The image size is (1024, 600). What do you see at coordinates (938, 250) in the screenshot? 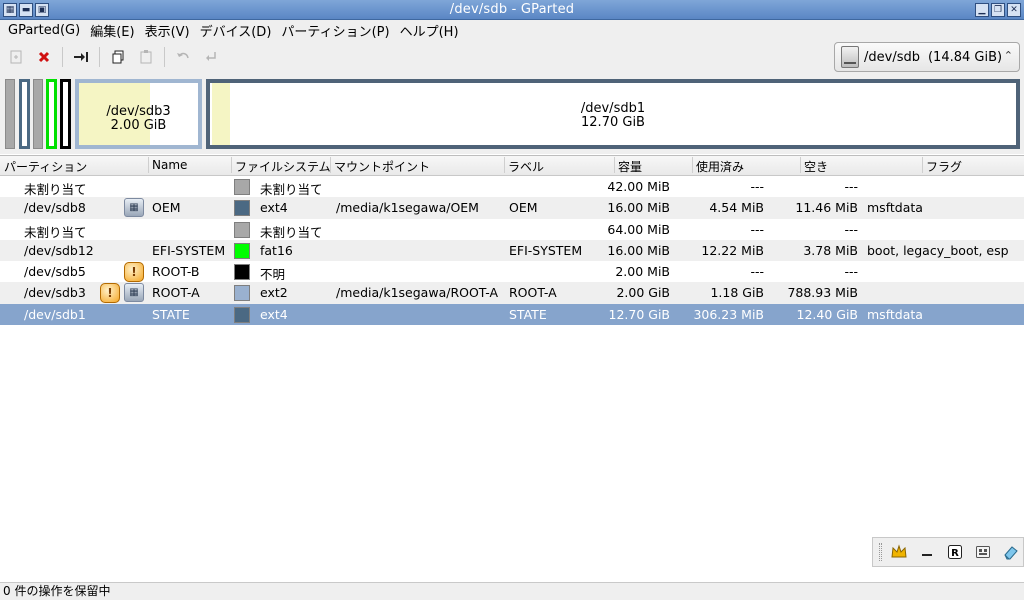
I see `cell-flags: boot, legacy_boot, esp` at bounding box center [938, 250].